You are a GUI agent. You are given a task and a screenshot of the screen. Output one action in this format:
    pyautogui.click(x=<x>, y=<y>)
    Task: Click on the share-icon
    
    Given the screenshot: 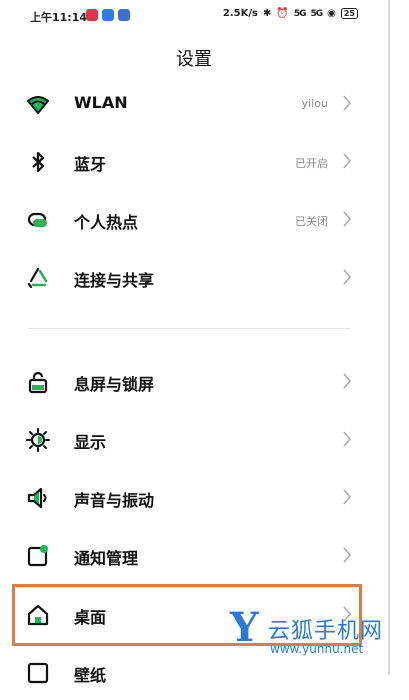 What is the action you would take?
    pyautogui.click(x=37, y=278)
    